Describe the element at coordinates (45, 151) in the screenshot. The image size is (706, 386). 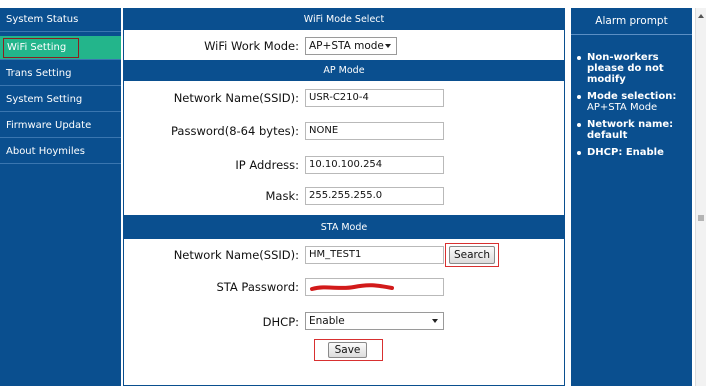
I see `sidebar-item-label: About Hoymiles` at that location.